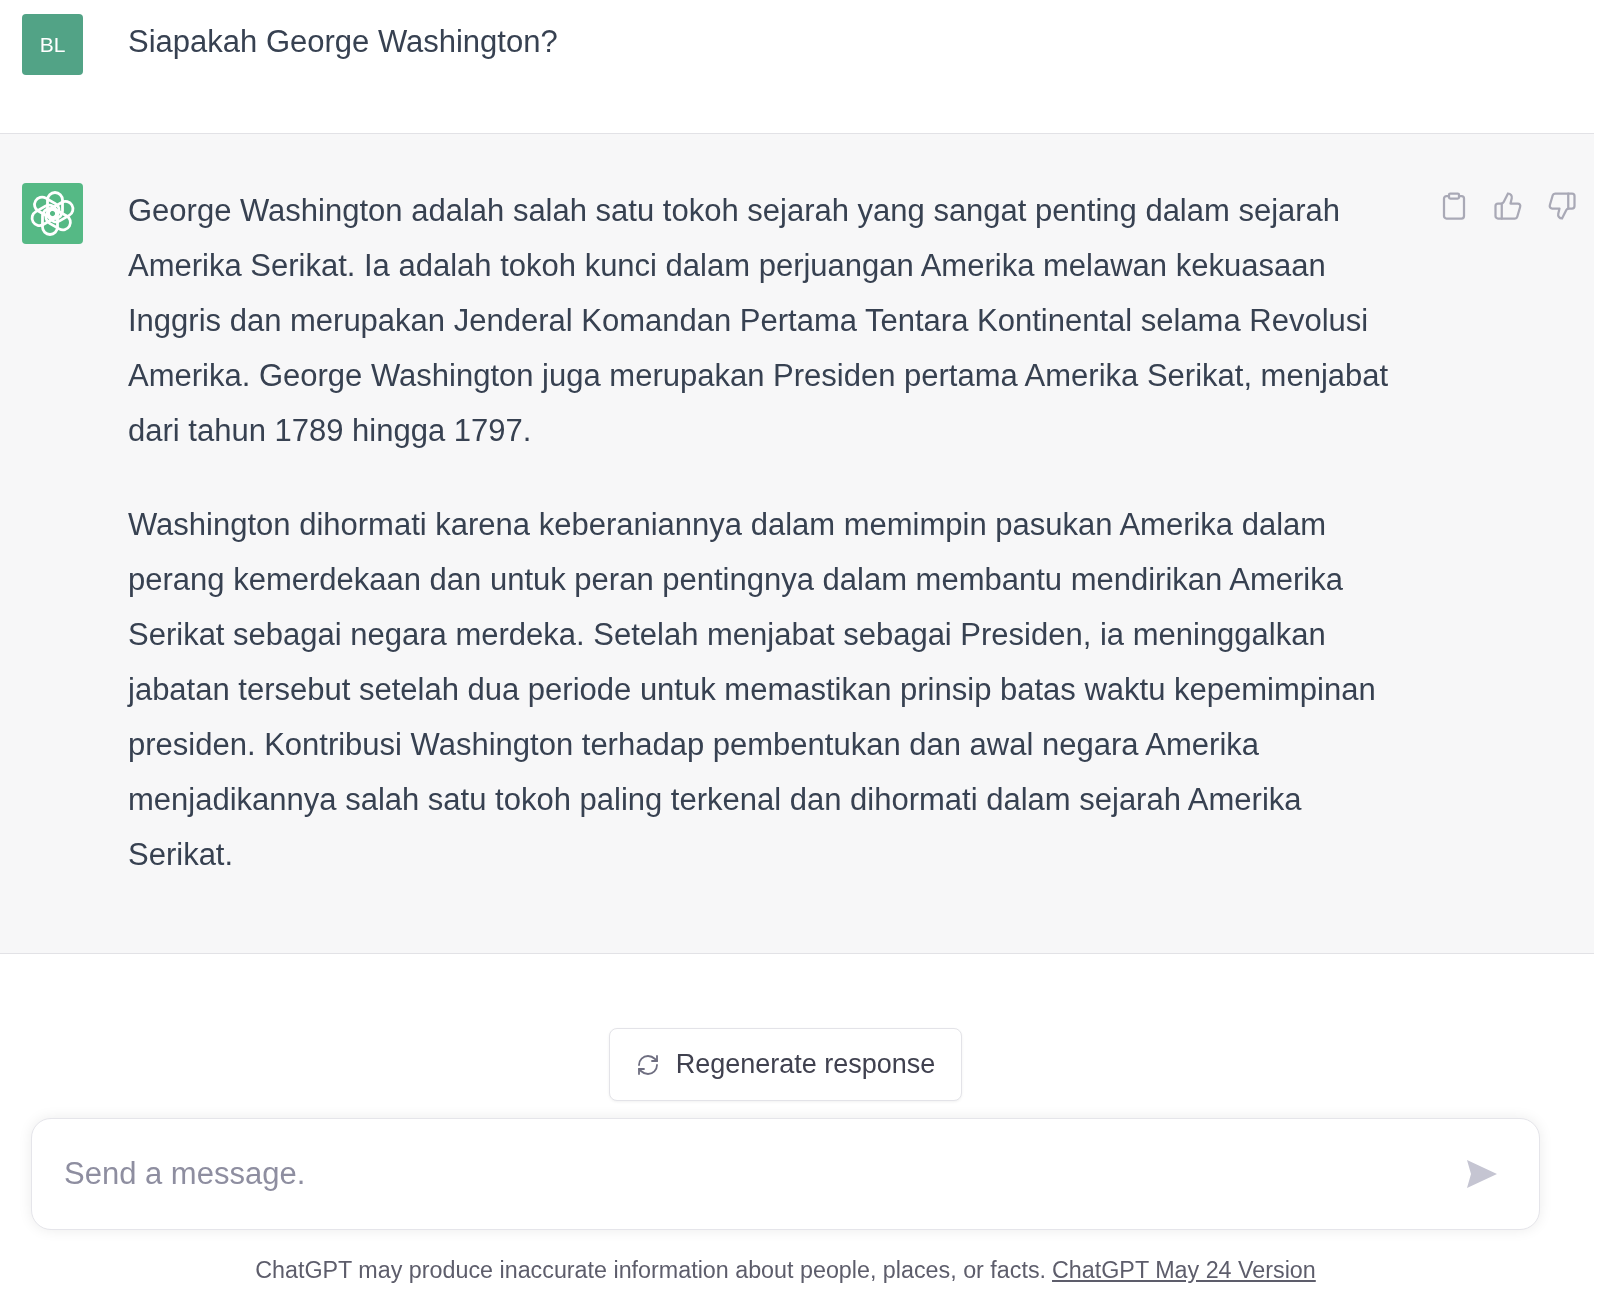 This screenshot has width=1600, height=1292. What do you see at coordinates (1562, 206) in the screenshot?
I see `thumbs-down-icon` at bounding box center [1562, 206].